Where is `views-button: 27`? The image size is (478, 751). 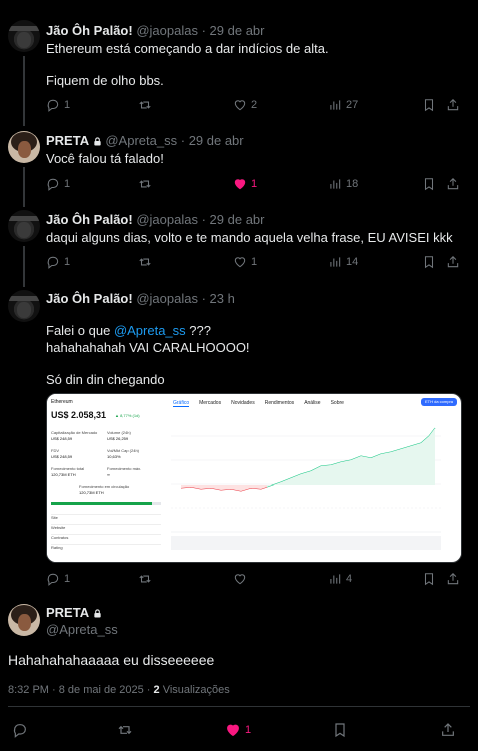
views-button: 27 is located at coordinates (343, 105).